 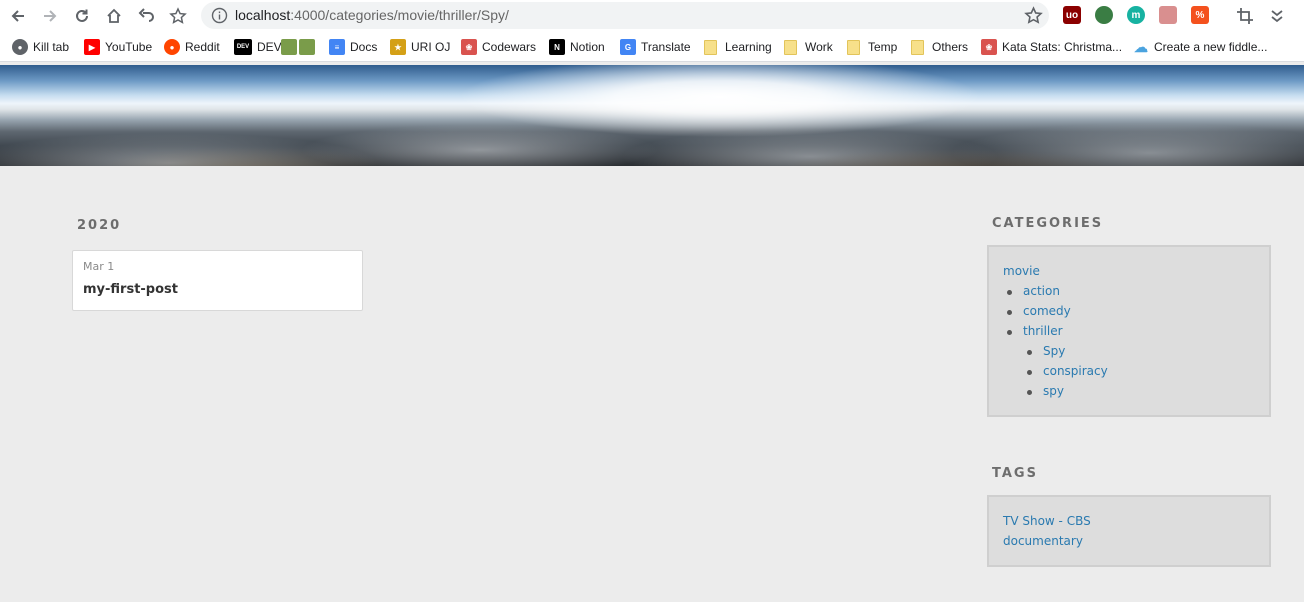 What do you see at coordinates (1129, 531) in the screenshot?
I see `tags-box: TV Show - CBS documentary` at bounding box center [1129, 531].